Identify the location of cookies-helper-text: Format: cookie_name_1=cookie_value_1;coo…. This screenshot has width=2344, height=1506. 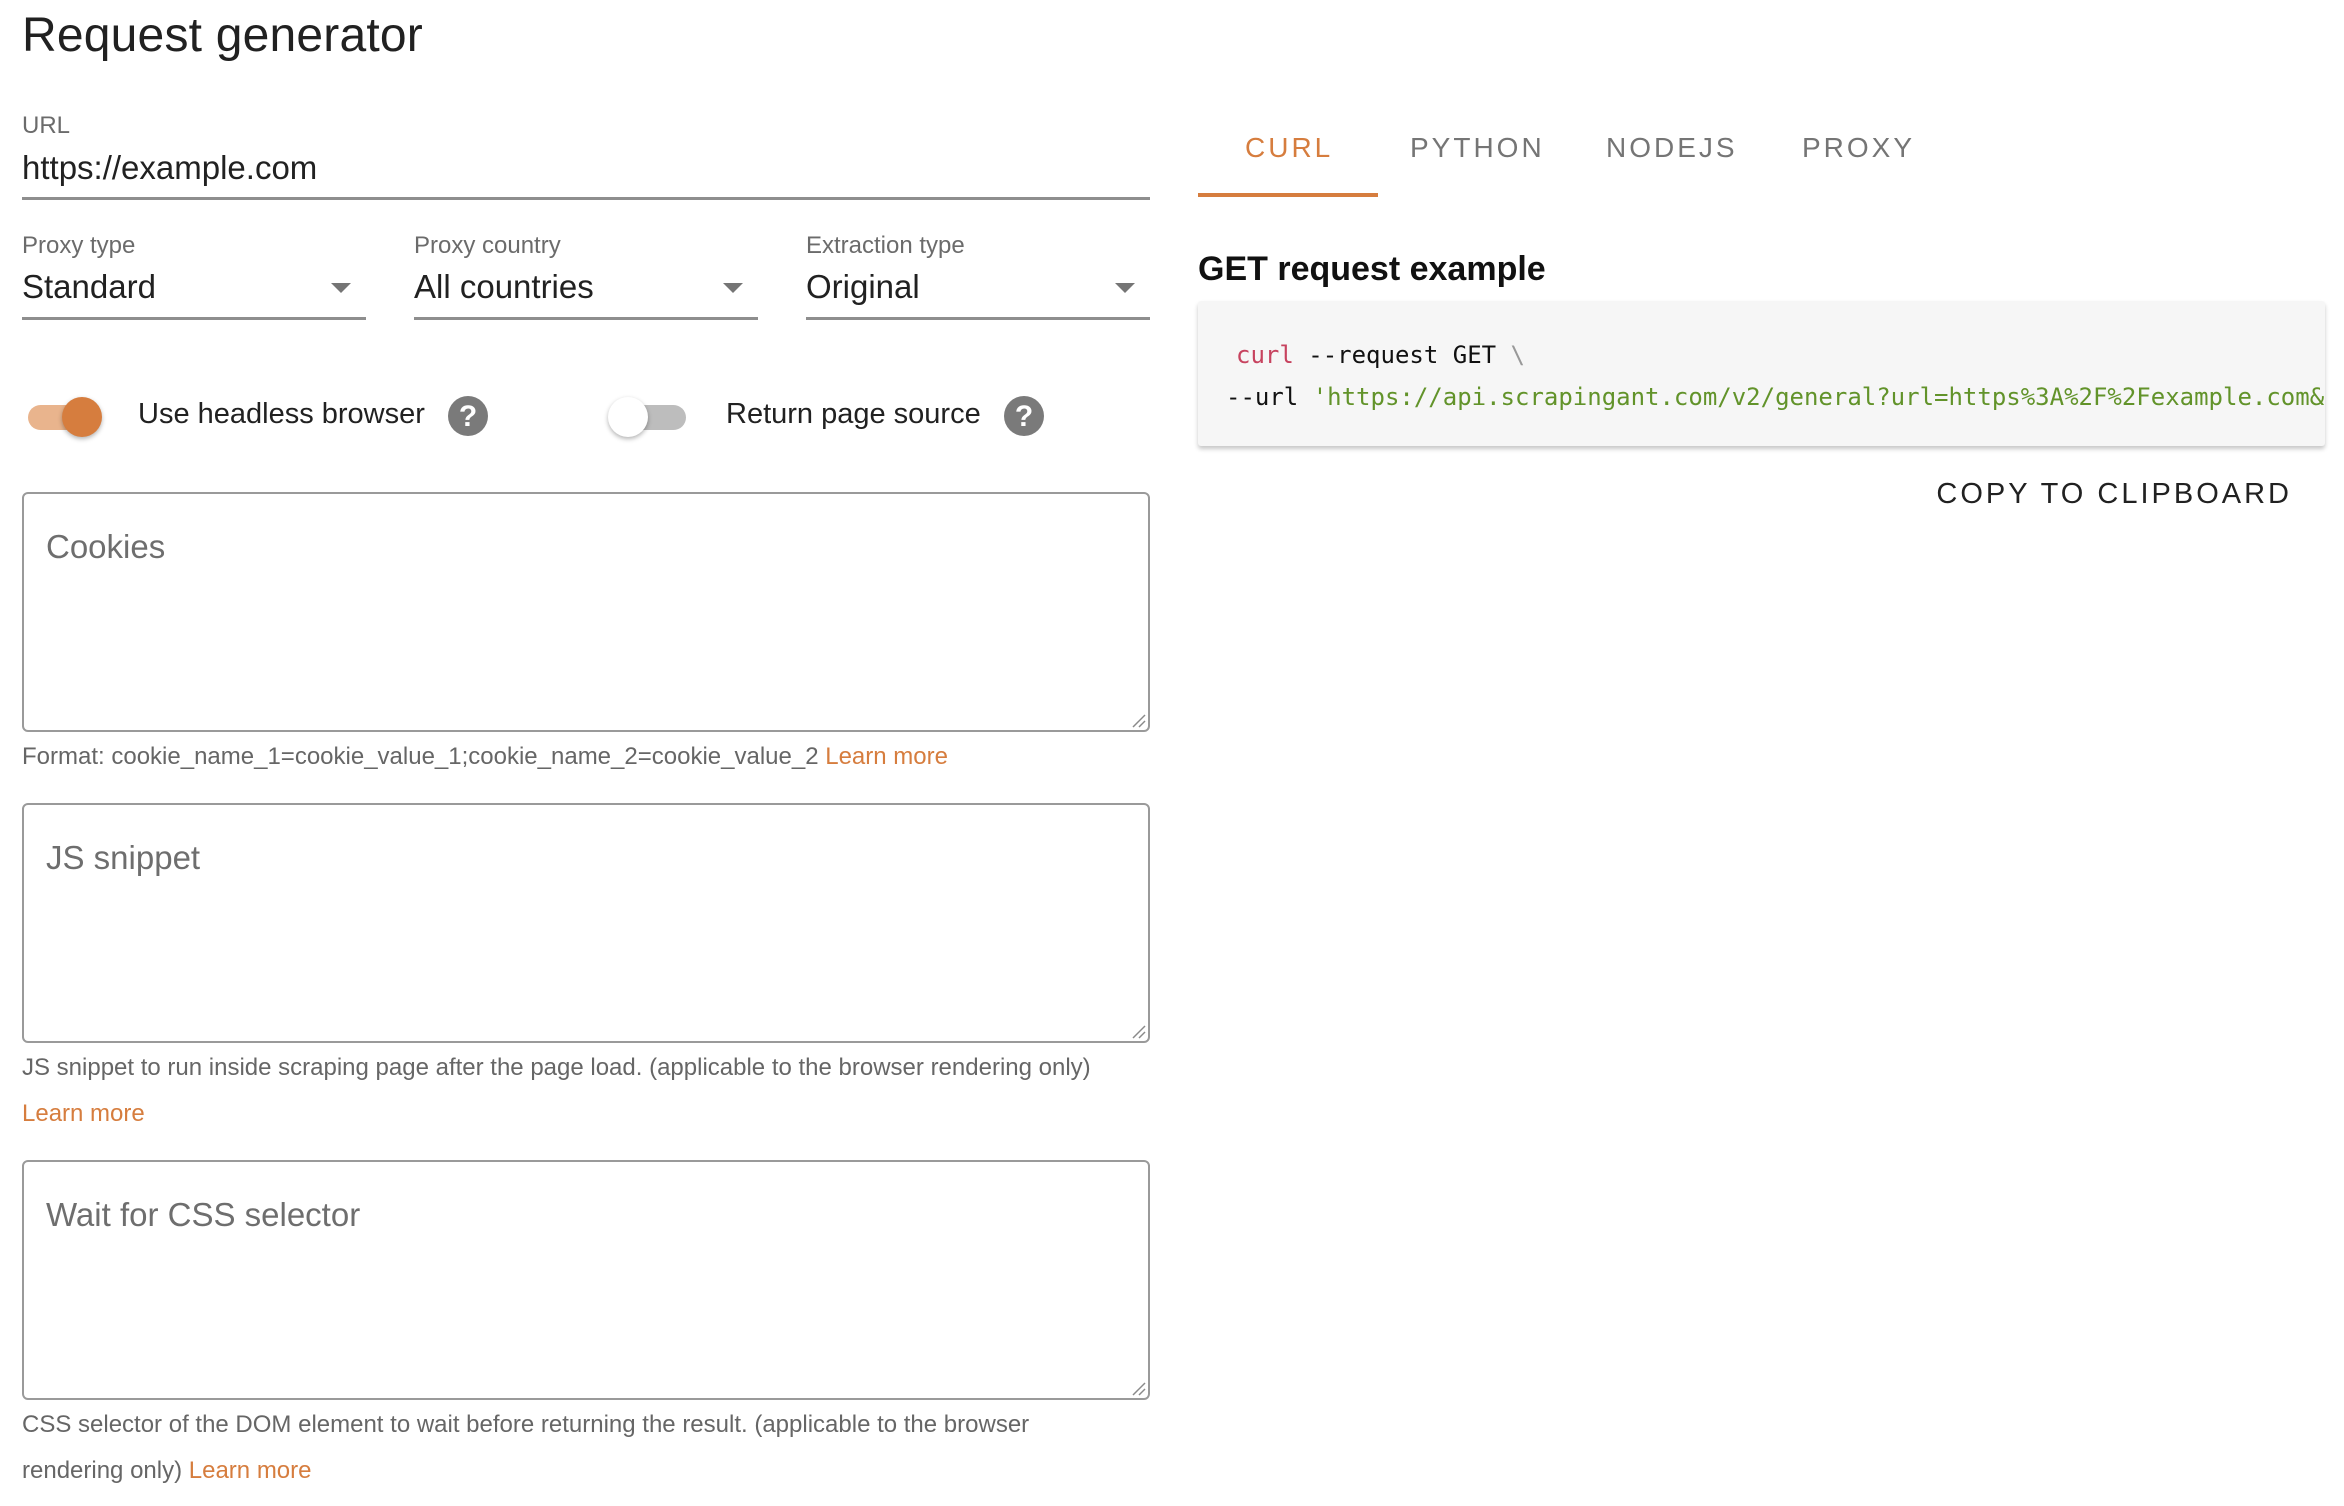
(485, 757).